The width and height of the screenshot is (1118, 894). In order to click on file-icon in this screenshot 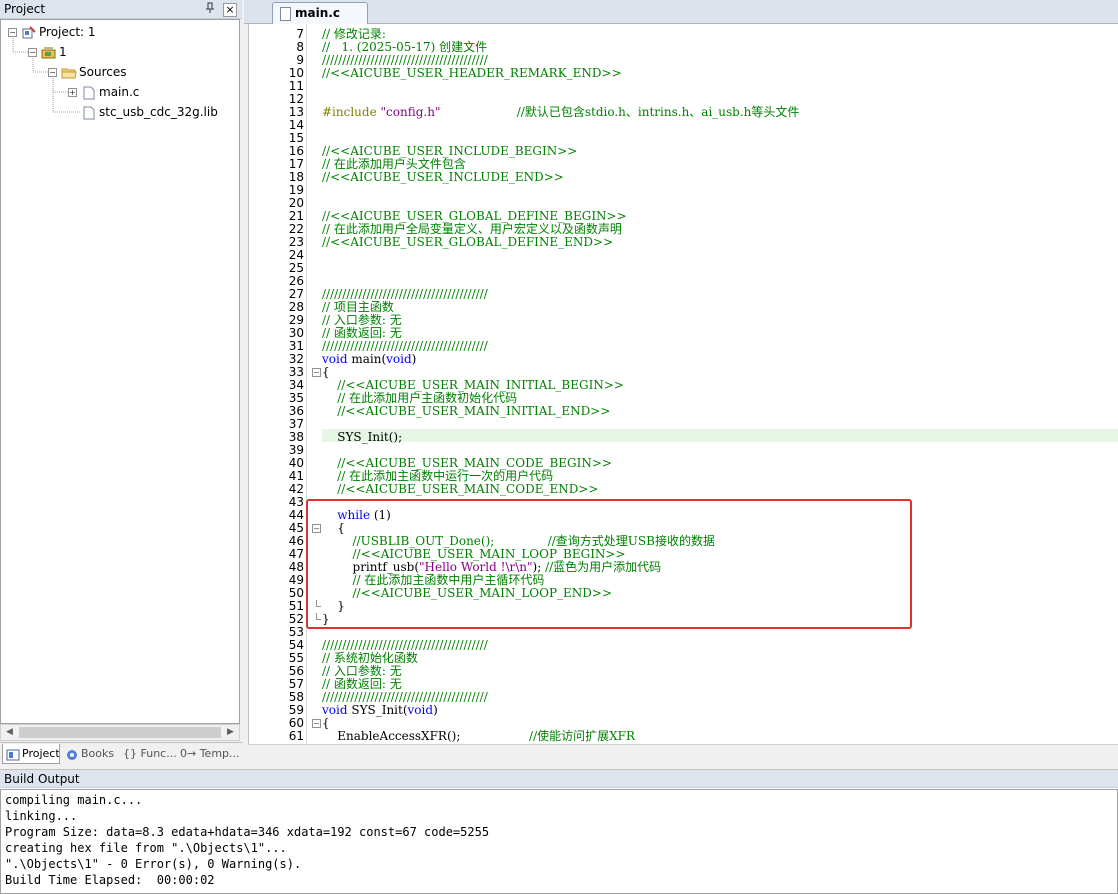, I will do `click(285, 14)`.